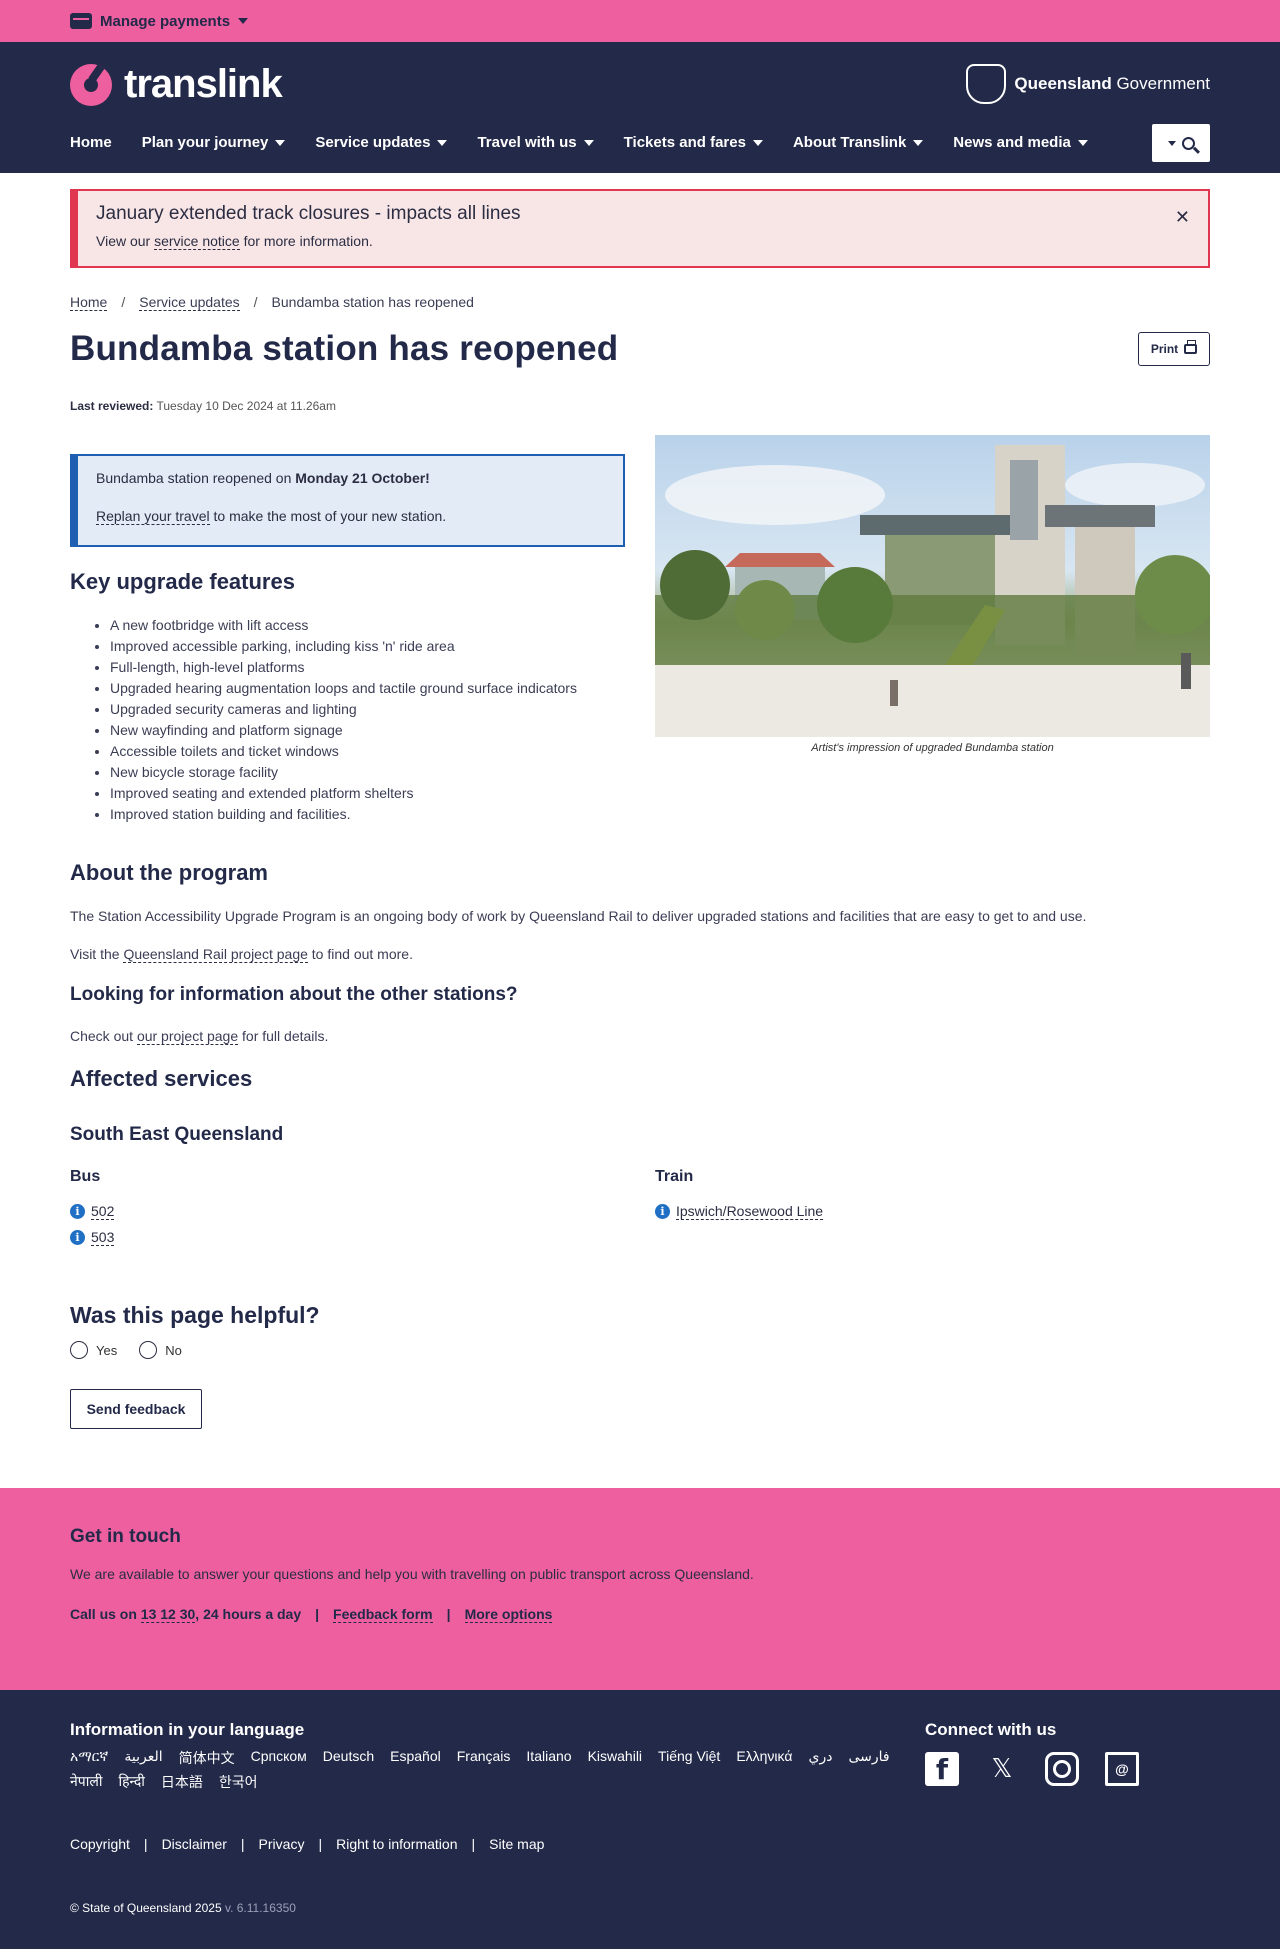 The height and width of the screenshot is (1949, 1280). What do you see at coordinates (103, 1211) in the screenshot?
I see `route-502-link: 502` at bounding box center [103, 1211].